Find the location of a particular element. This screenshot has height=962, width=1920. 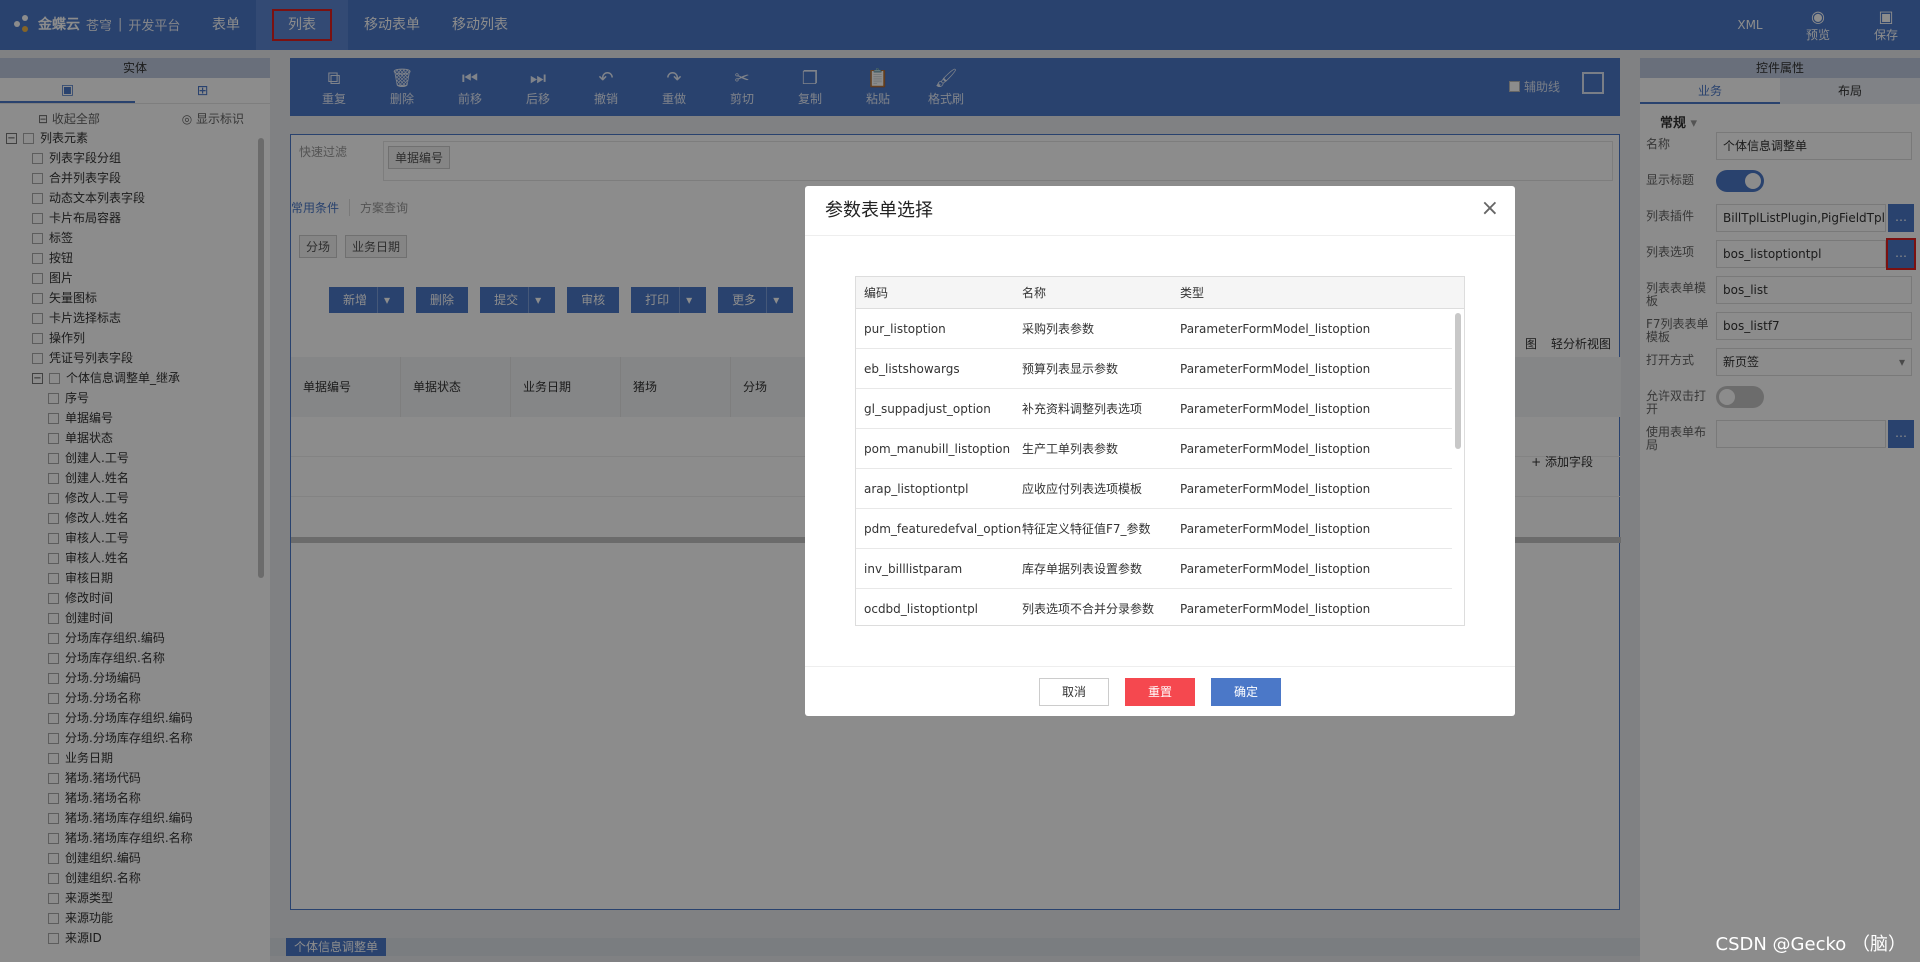

table-cell: 库存单据列表设置参数 is located at coordinates (1082, 569).